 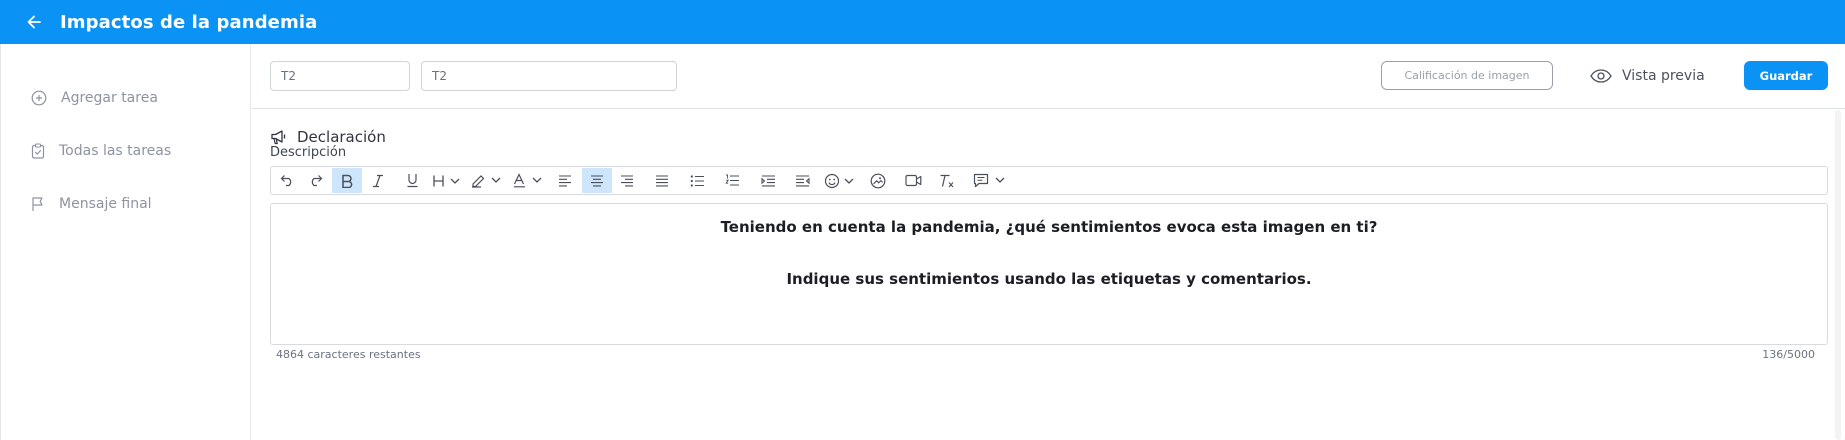 I want to click on outdent-icon, so click(x=802, y=180).